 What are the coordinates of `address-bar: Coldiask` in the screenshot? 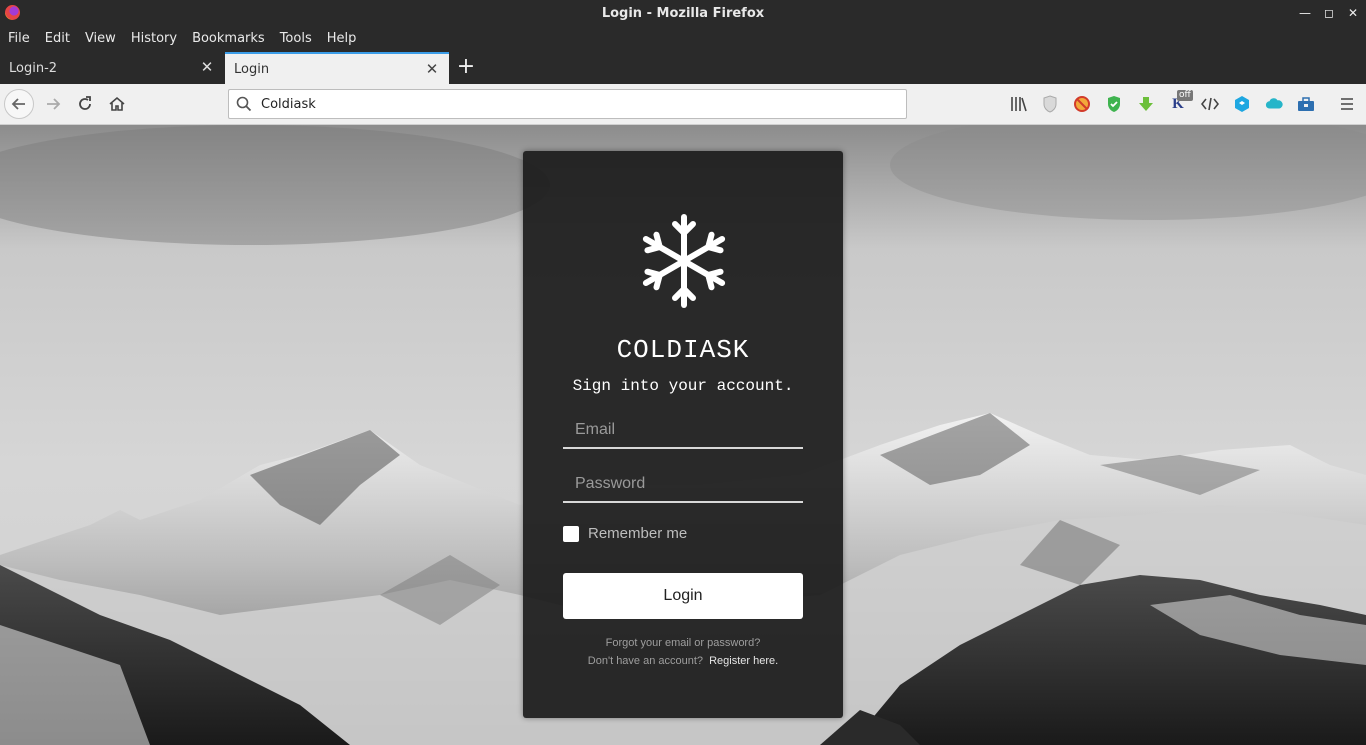 It's located at (567, 104).